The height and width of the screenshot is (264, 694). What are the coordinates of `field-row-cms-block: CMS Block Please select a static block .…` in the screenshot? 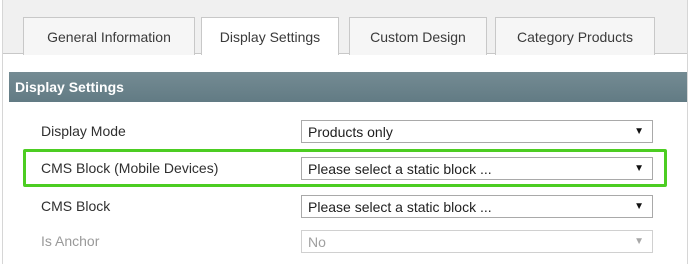 It's located at (348, 207).